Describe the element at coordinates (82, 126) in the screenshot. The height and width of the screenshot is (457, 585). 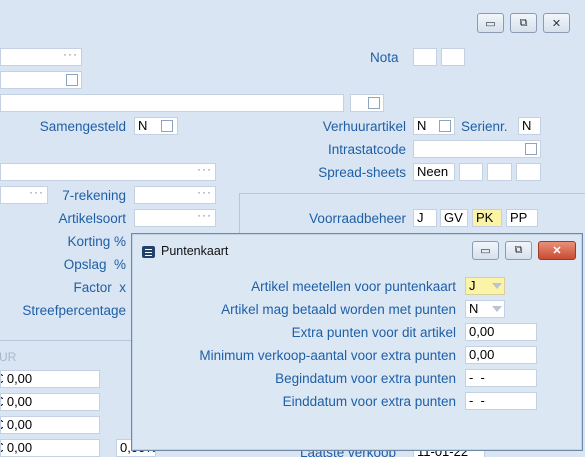
I see `samengesteld-label: Samengesteld` at that location.